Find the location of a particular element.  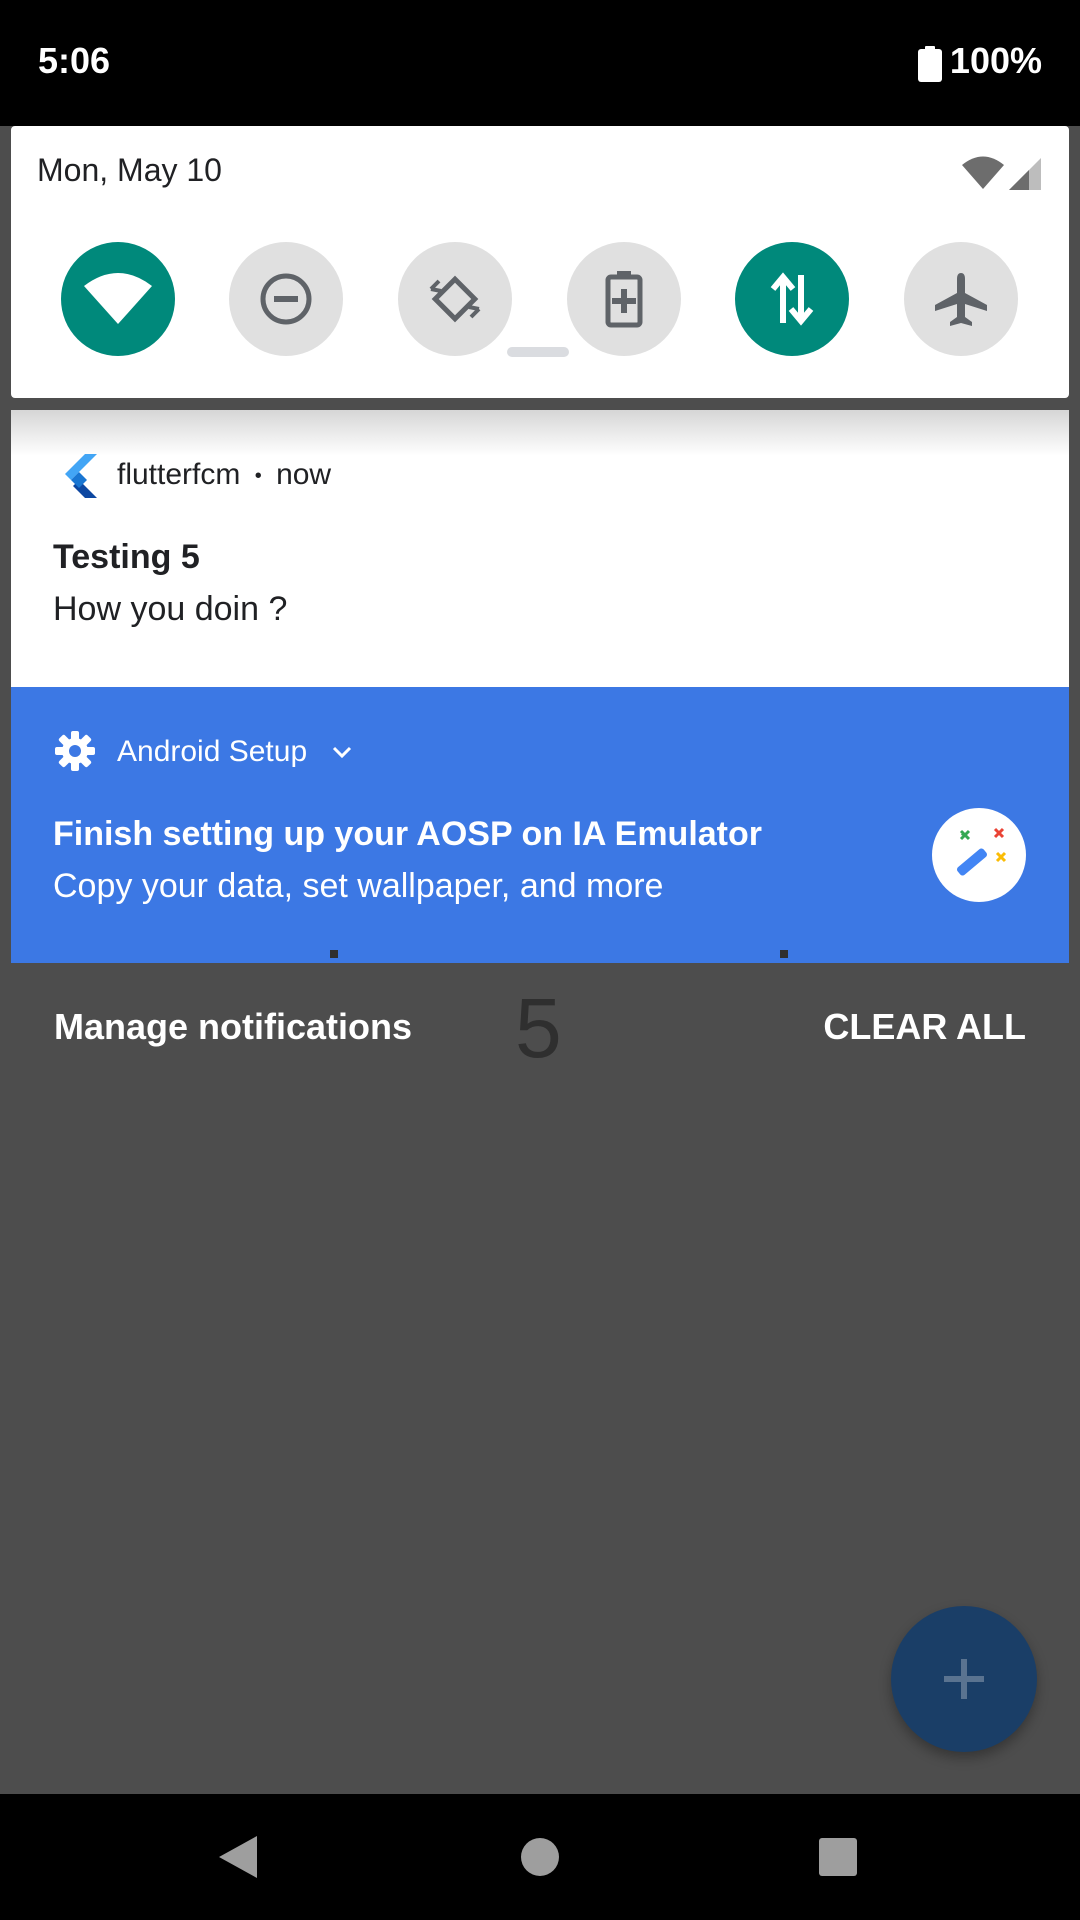

battery-saver-icon is located at coordinates (624, 299).